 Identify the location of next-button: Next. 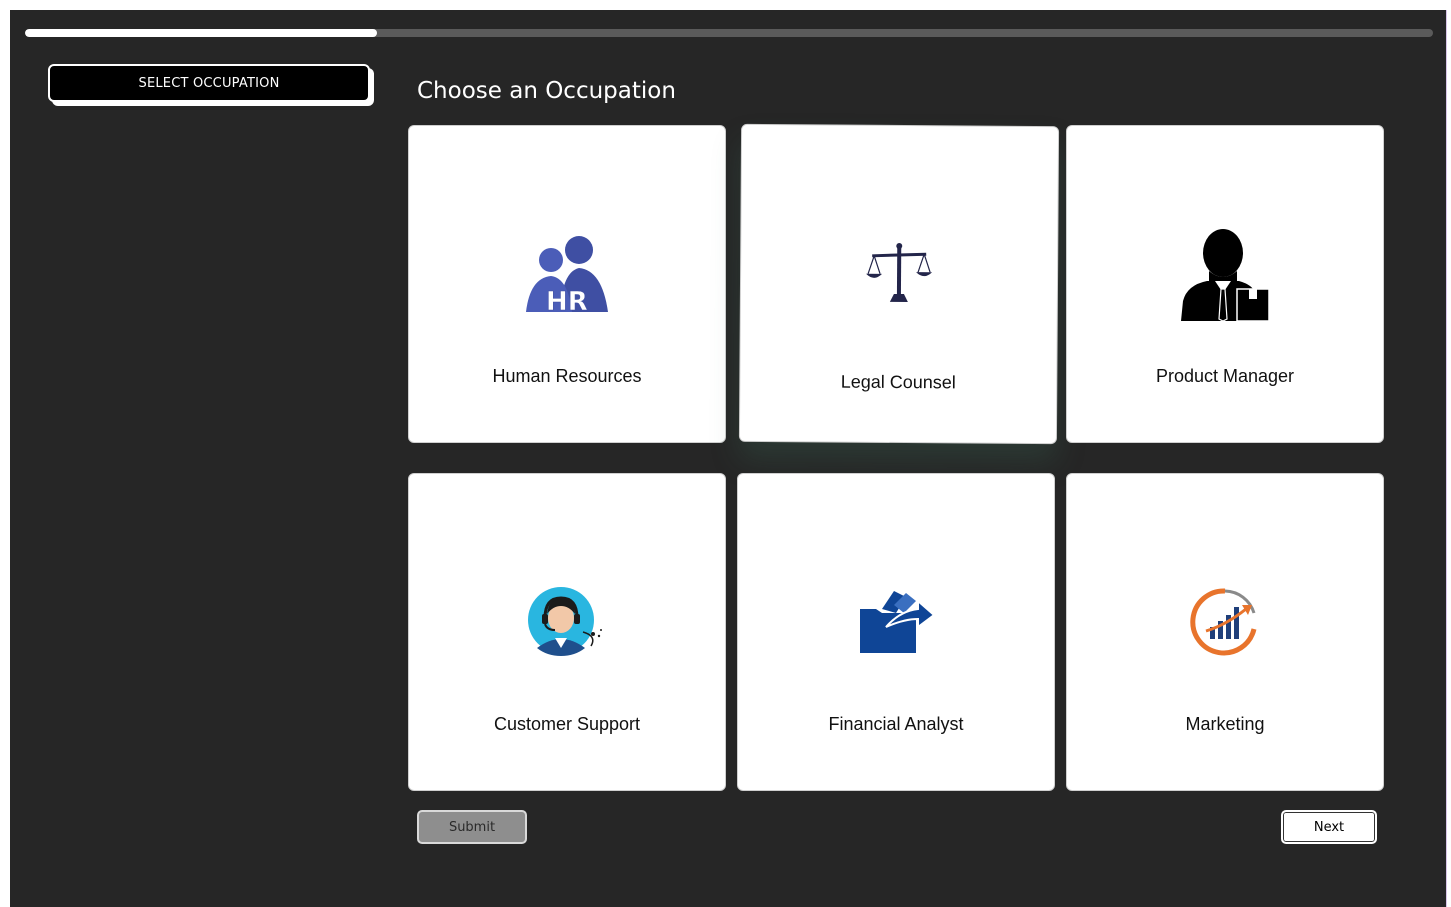
(1329, 827).